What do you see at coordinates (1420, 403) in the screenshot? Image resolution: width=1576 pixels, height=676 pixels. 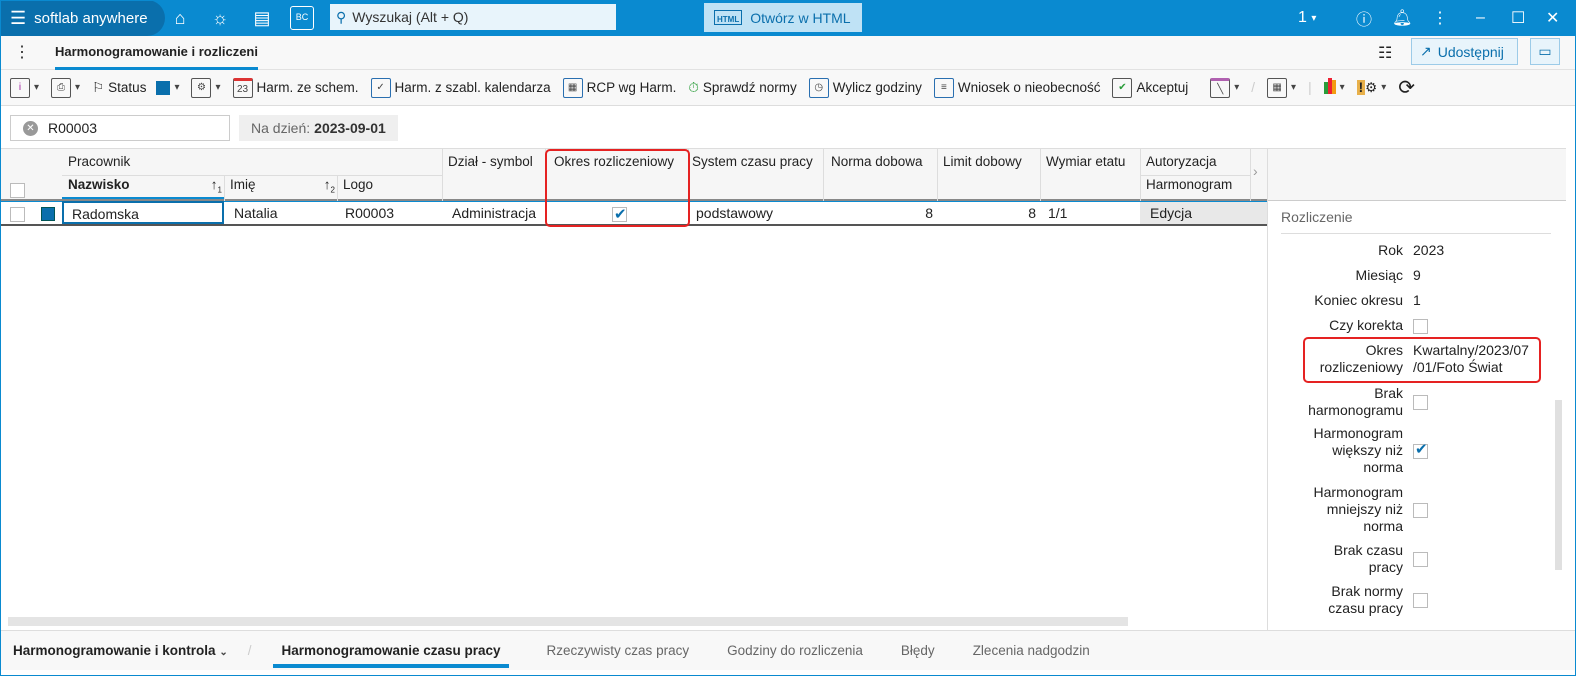 I see `checkbox-brak-harmonogramu` at bounding box center [1420, 403].